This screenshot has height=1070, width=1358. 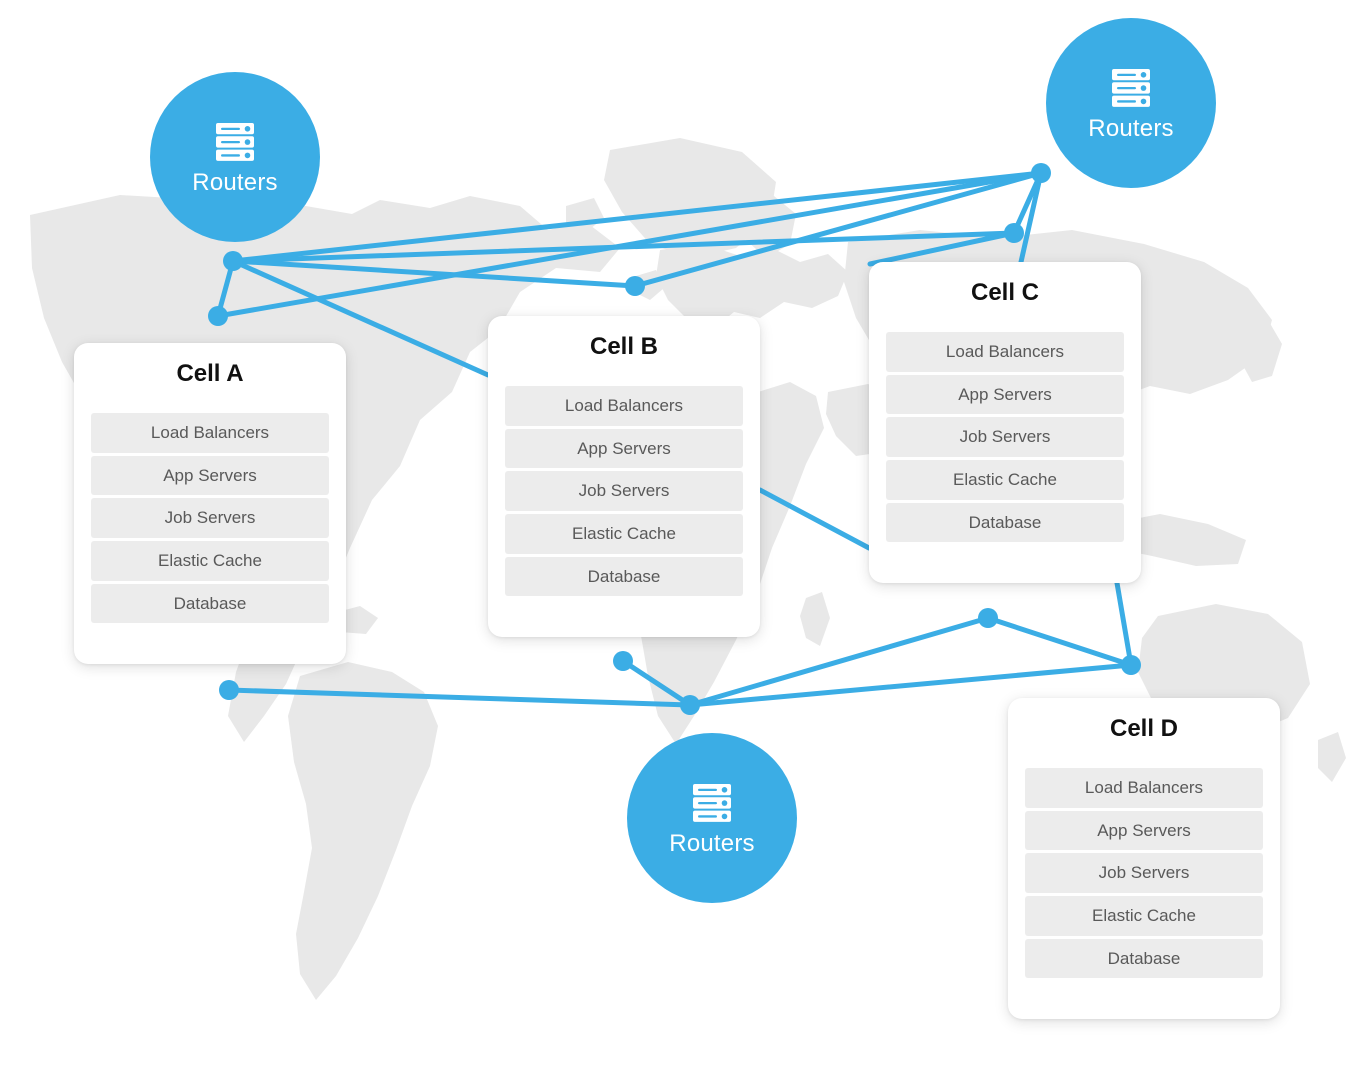 I want to click on router-node-routers-ne: Routers, so click(x=1131, y=103).